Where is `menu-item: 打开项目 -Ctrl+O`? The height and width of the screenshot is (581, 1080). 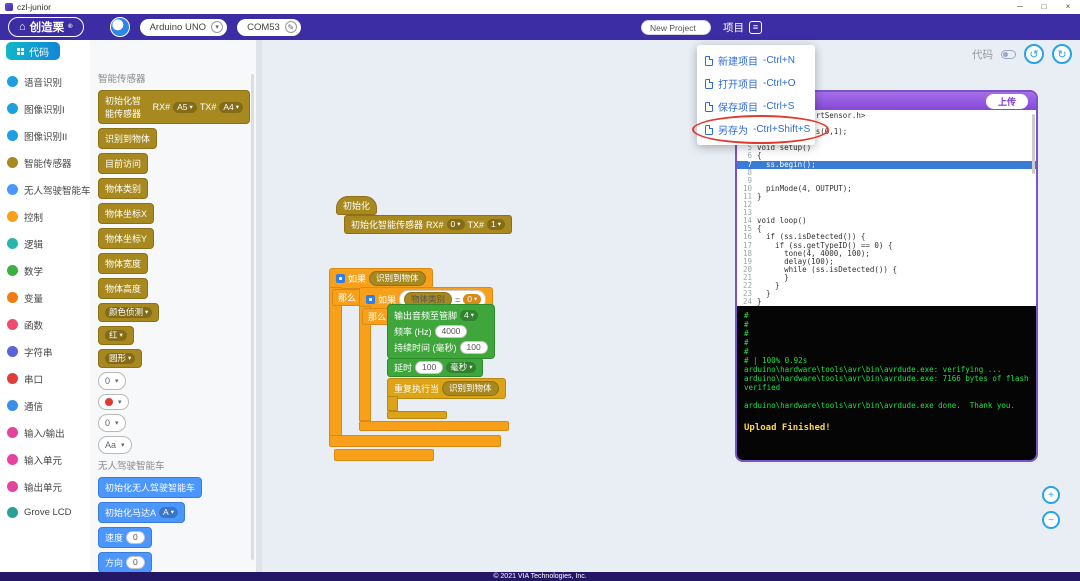
menu-item: 打开项目 -Ctrl+O is located at coordinates (756, 83).